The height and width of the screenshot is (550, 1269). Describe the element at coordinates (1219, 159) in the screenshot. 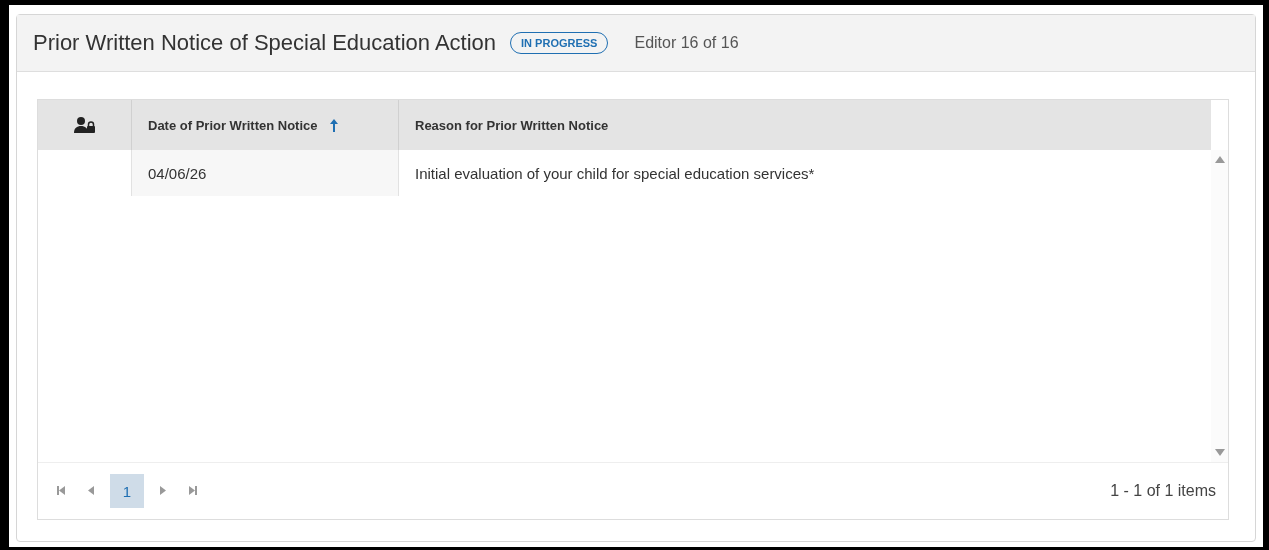

I see `scroll-up-icon` at that location.